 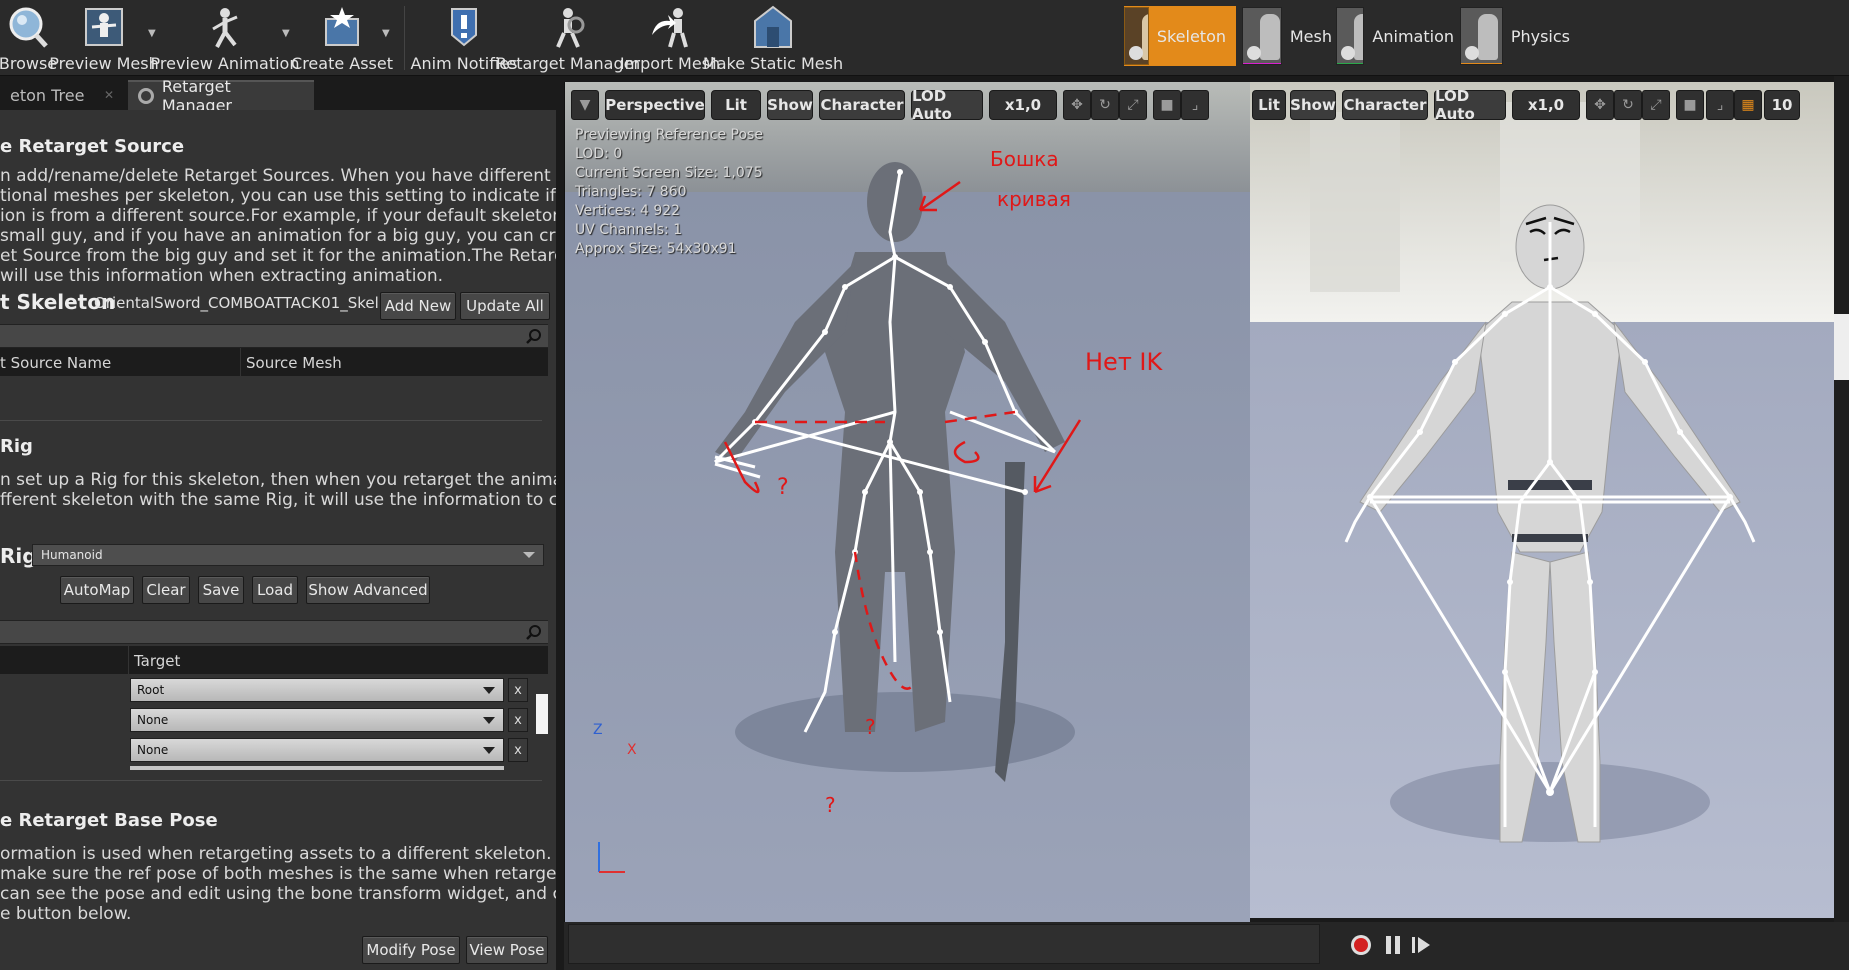 I want to click on perspective-button: Perspective, so click(x=655, y=105).